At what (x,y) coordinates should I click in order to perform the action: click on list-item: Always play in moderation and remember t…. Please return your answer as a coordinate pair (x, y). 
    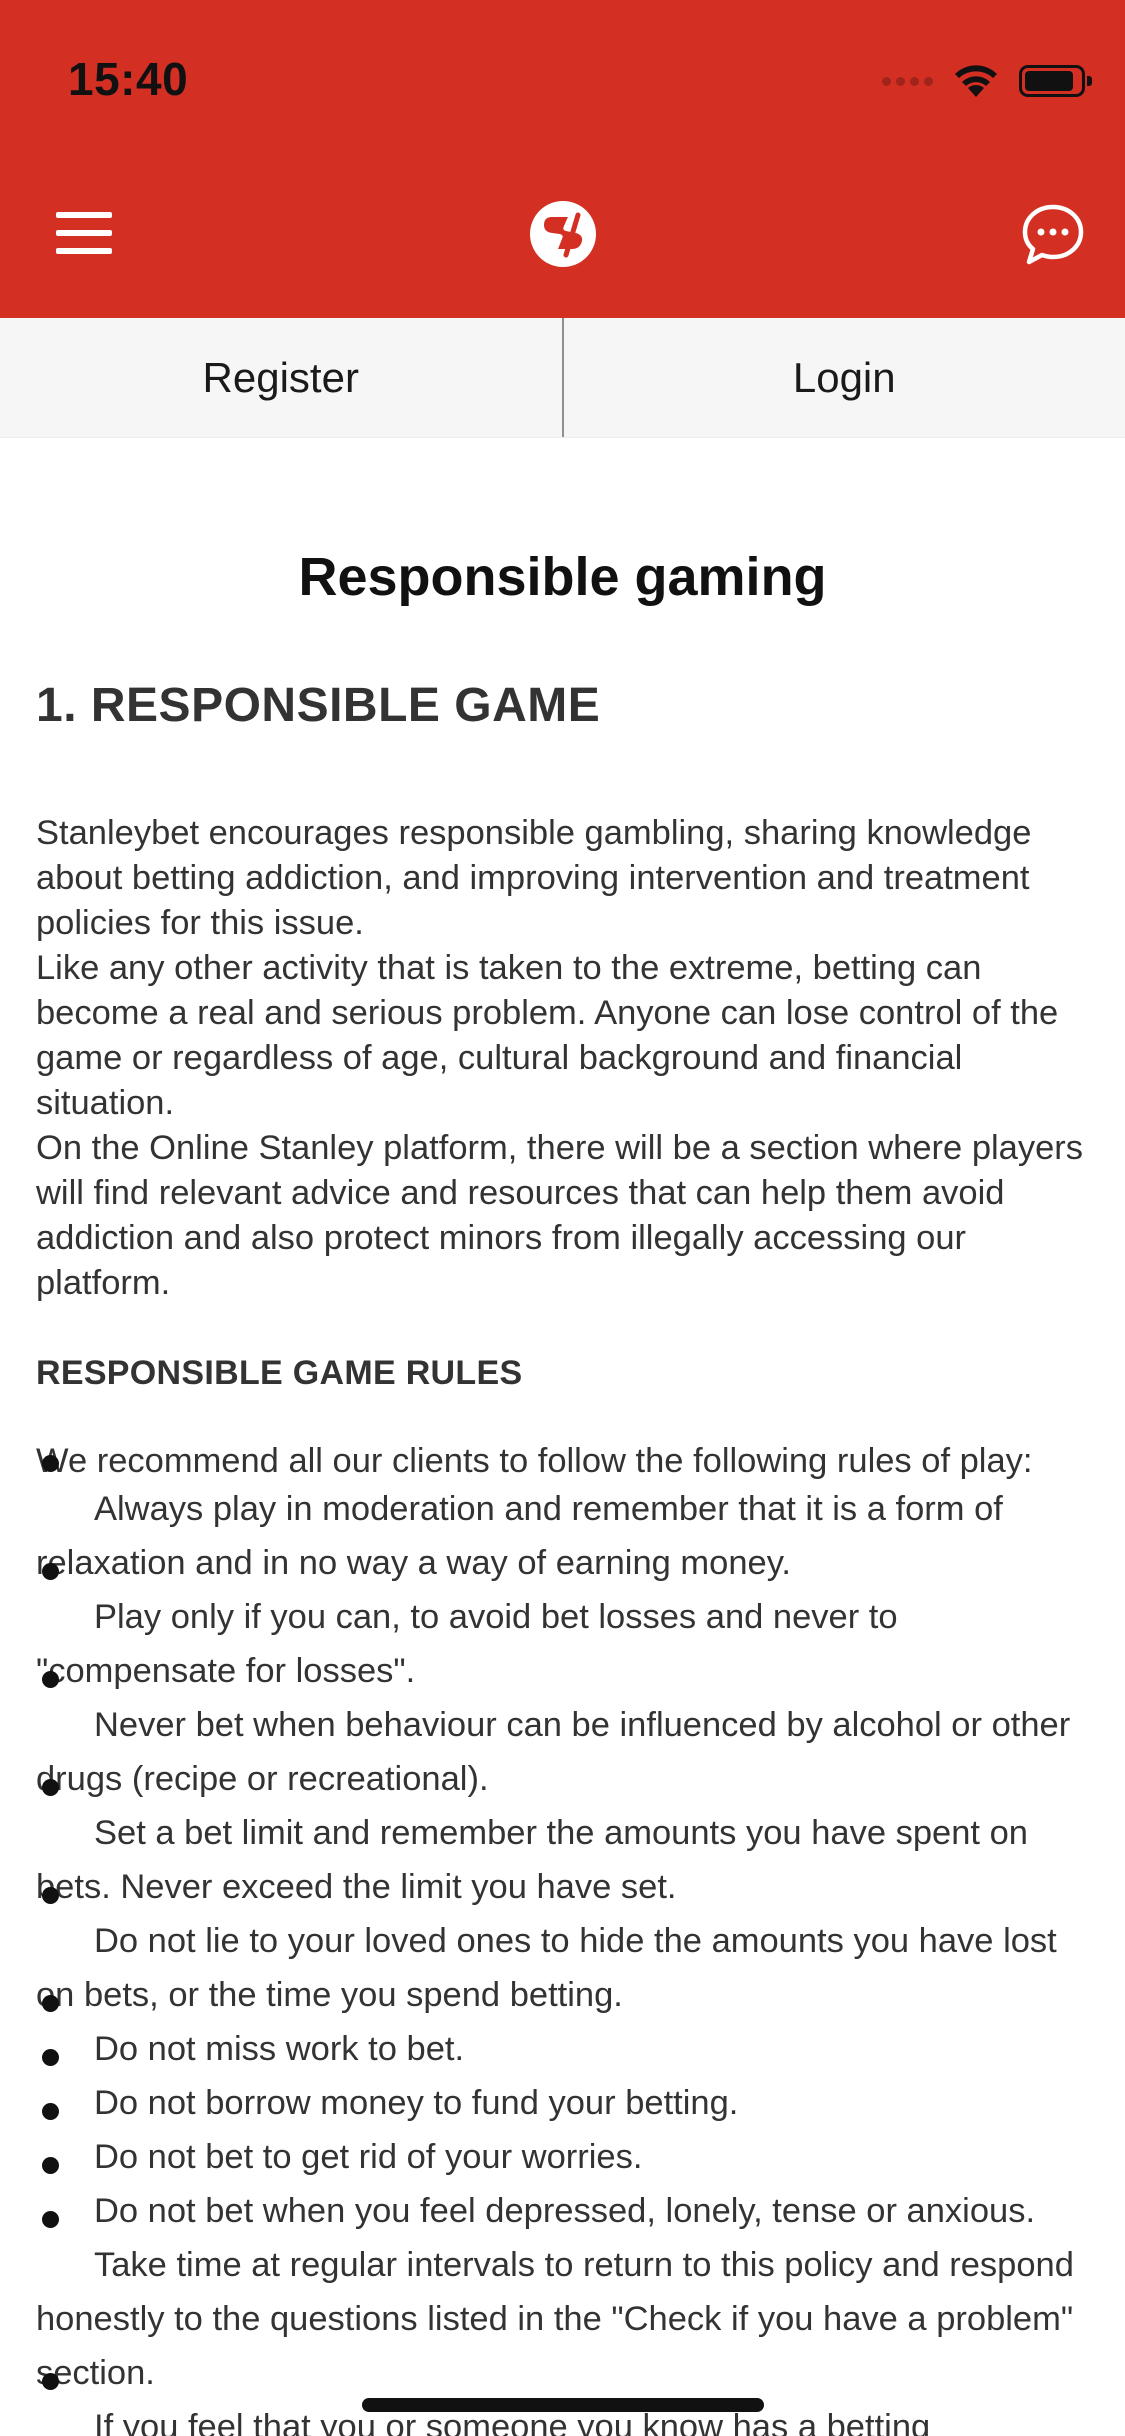
    Looking at the image, I should click on (519, 1518).